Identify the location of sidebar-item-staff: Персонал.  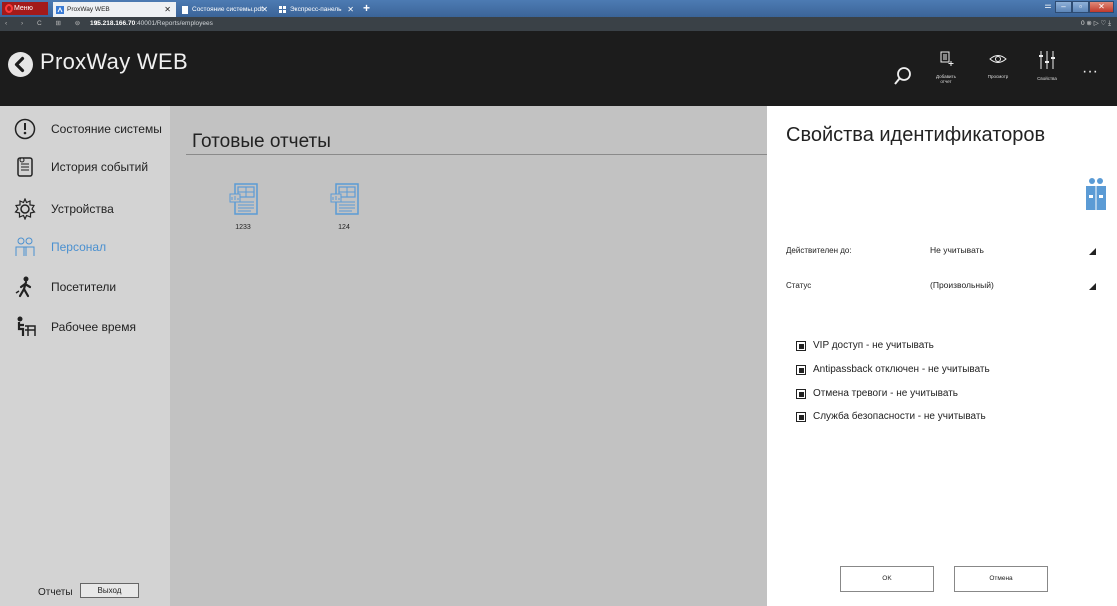
(85, 246).